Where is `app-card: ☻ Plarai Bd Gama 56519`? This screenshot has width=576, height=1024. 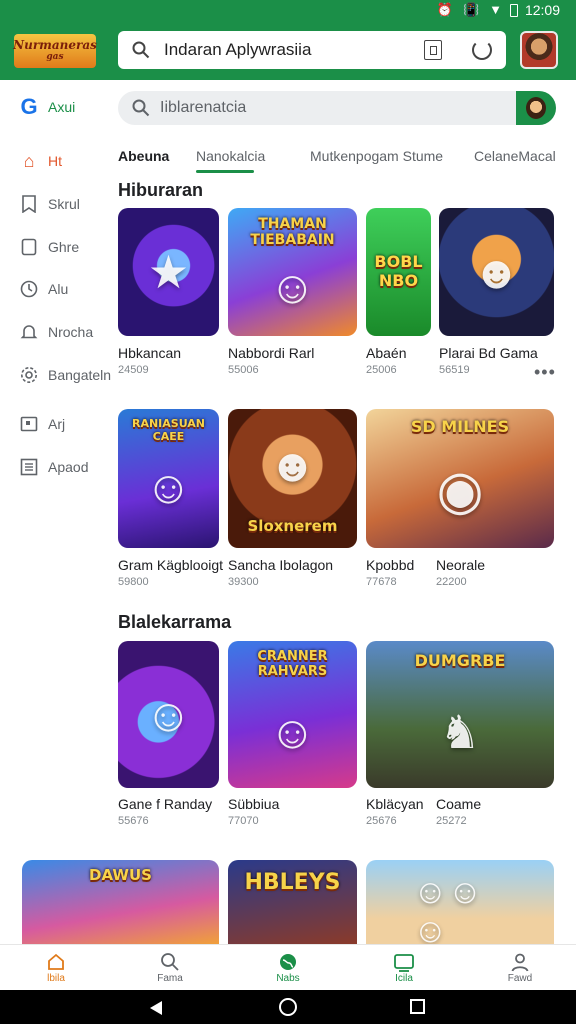 app-card: ☻ Plarai Bd Gama 56519 is located at coordinates (496, 293).